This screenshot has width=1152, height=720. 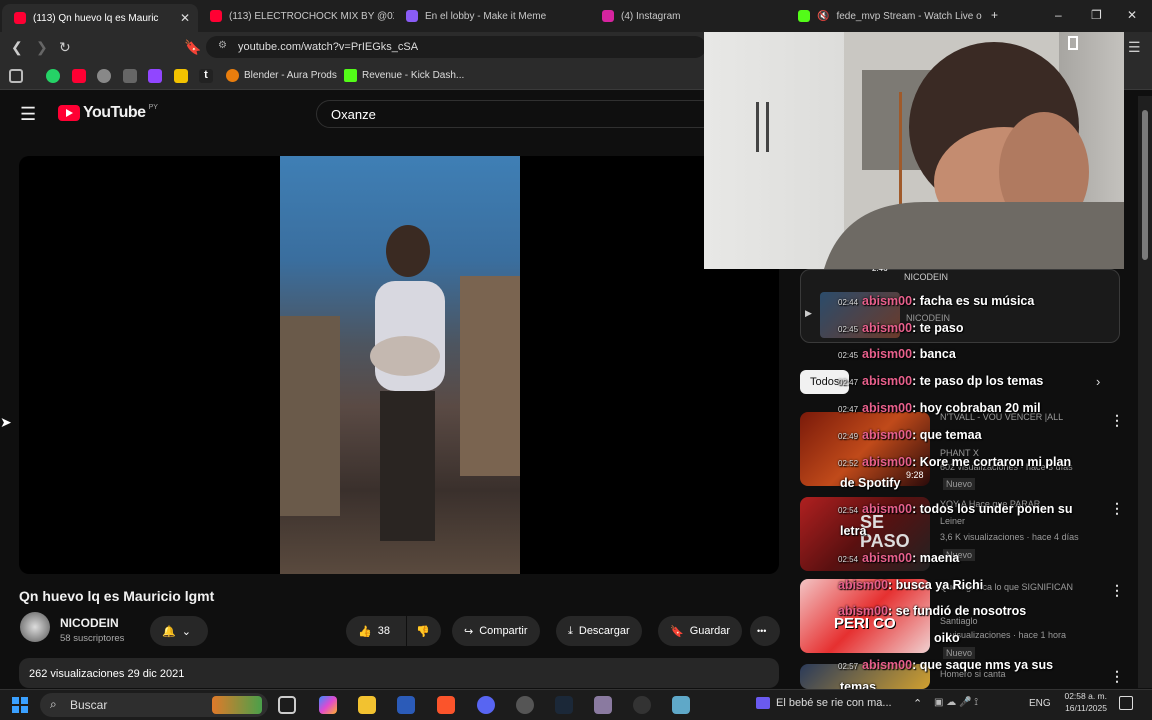 I want to click on tab-kick-stream: 🔇 fede_mvp Stream - Watch Live o, so click(x=884, y=16).